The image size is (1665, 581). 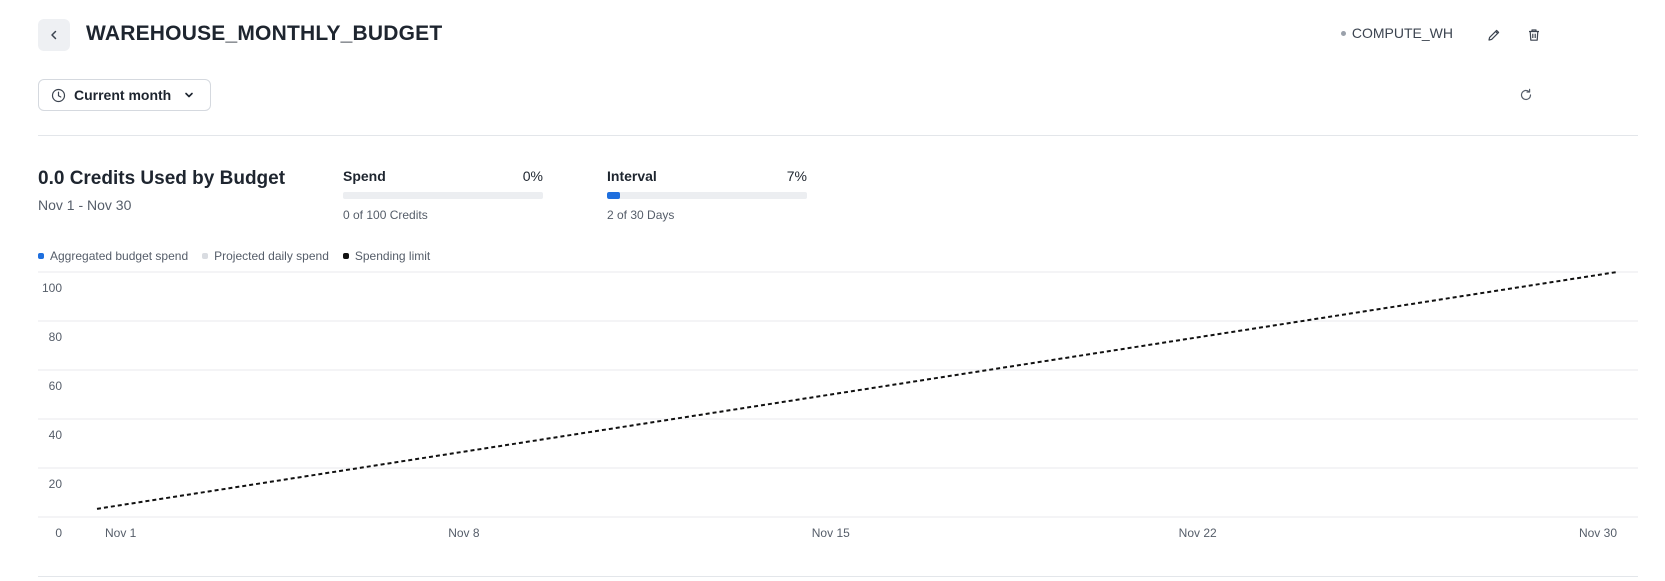 I want to click on legend-label-projected: Projected daily spend, so click(x=271, y=256).